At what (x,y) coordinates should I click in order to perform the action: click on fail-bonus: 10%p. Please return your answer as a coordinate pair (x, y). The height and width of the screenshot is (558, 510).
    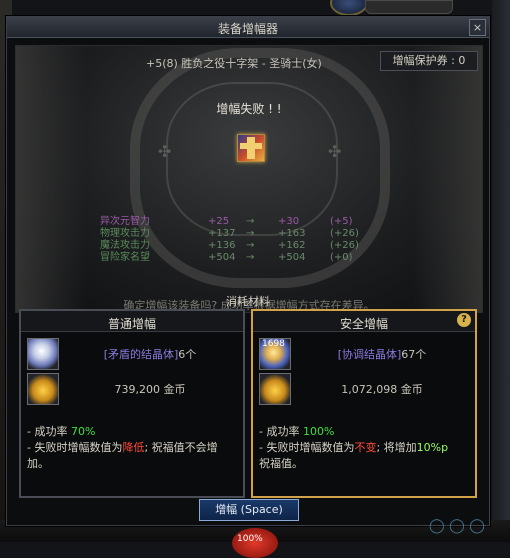
    Looking at the image, I should click on (432, 447).